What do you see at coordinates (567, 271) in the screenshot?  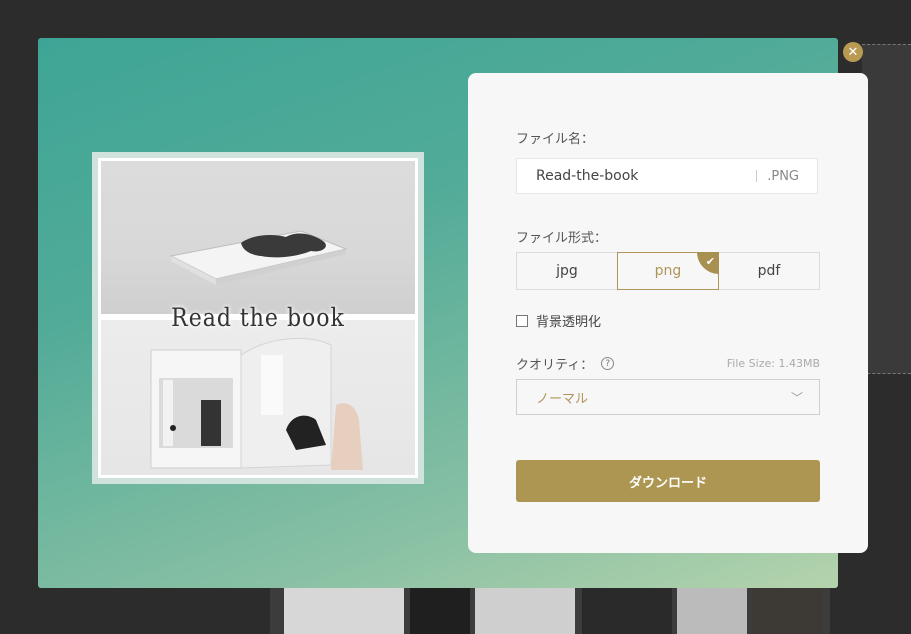 I see `format-jpg-button: jpg` at bounding box center [567, 271].